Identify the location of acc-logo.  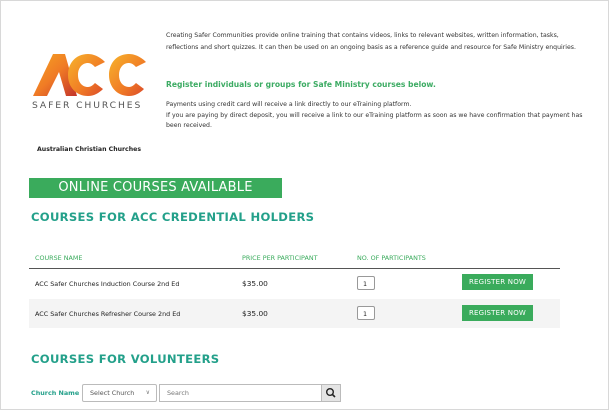
(90, 75).